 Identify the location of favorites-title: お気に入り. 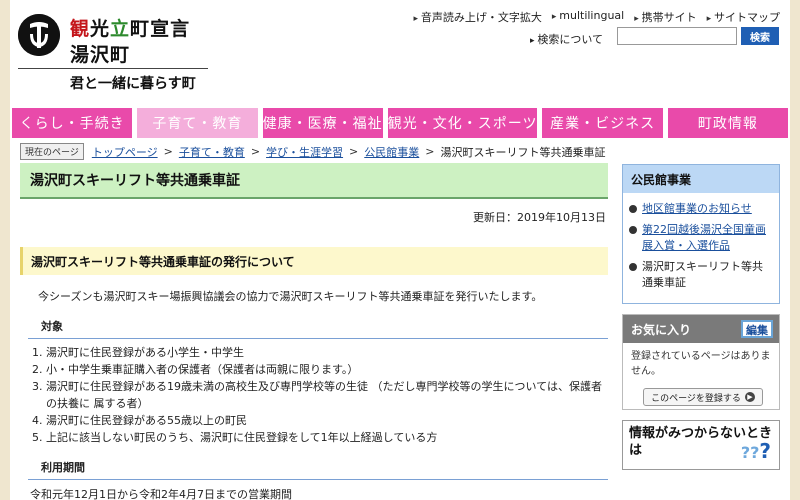
(661, 329).